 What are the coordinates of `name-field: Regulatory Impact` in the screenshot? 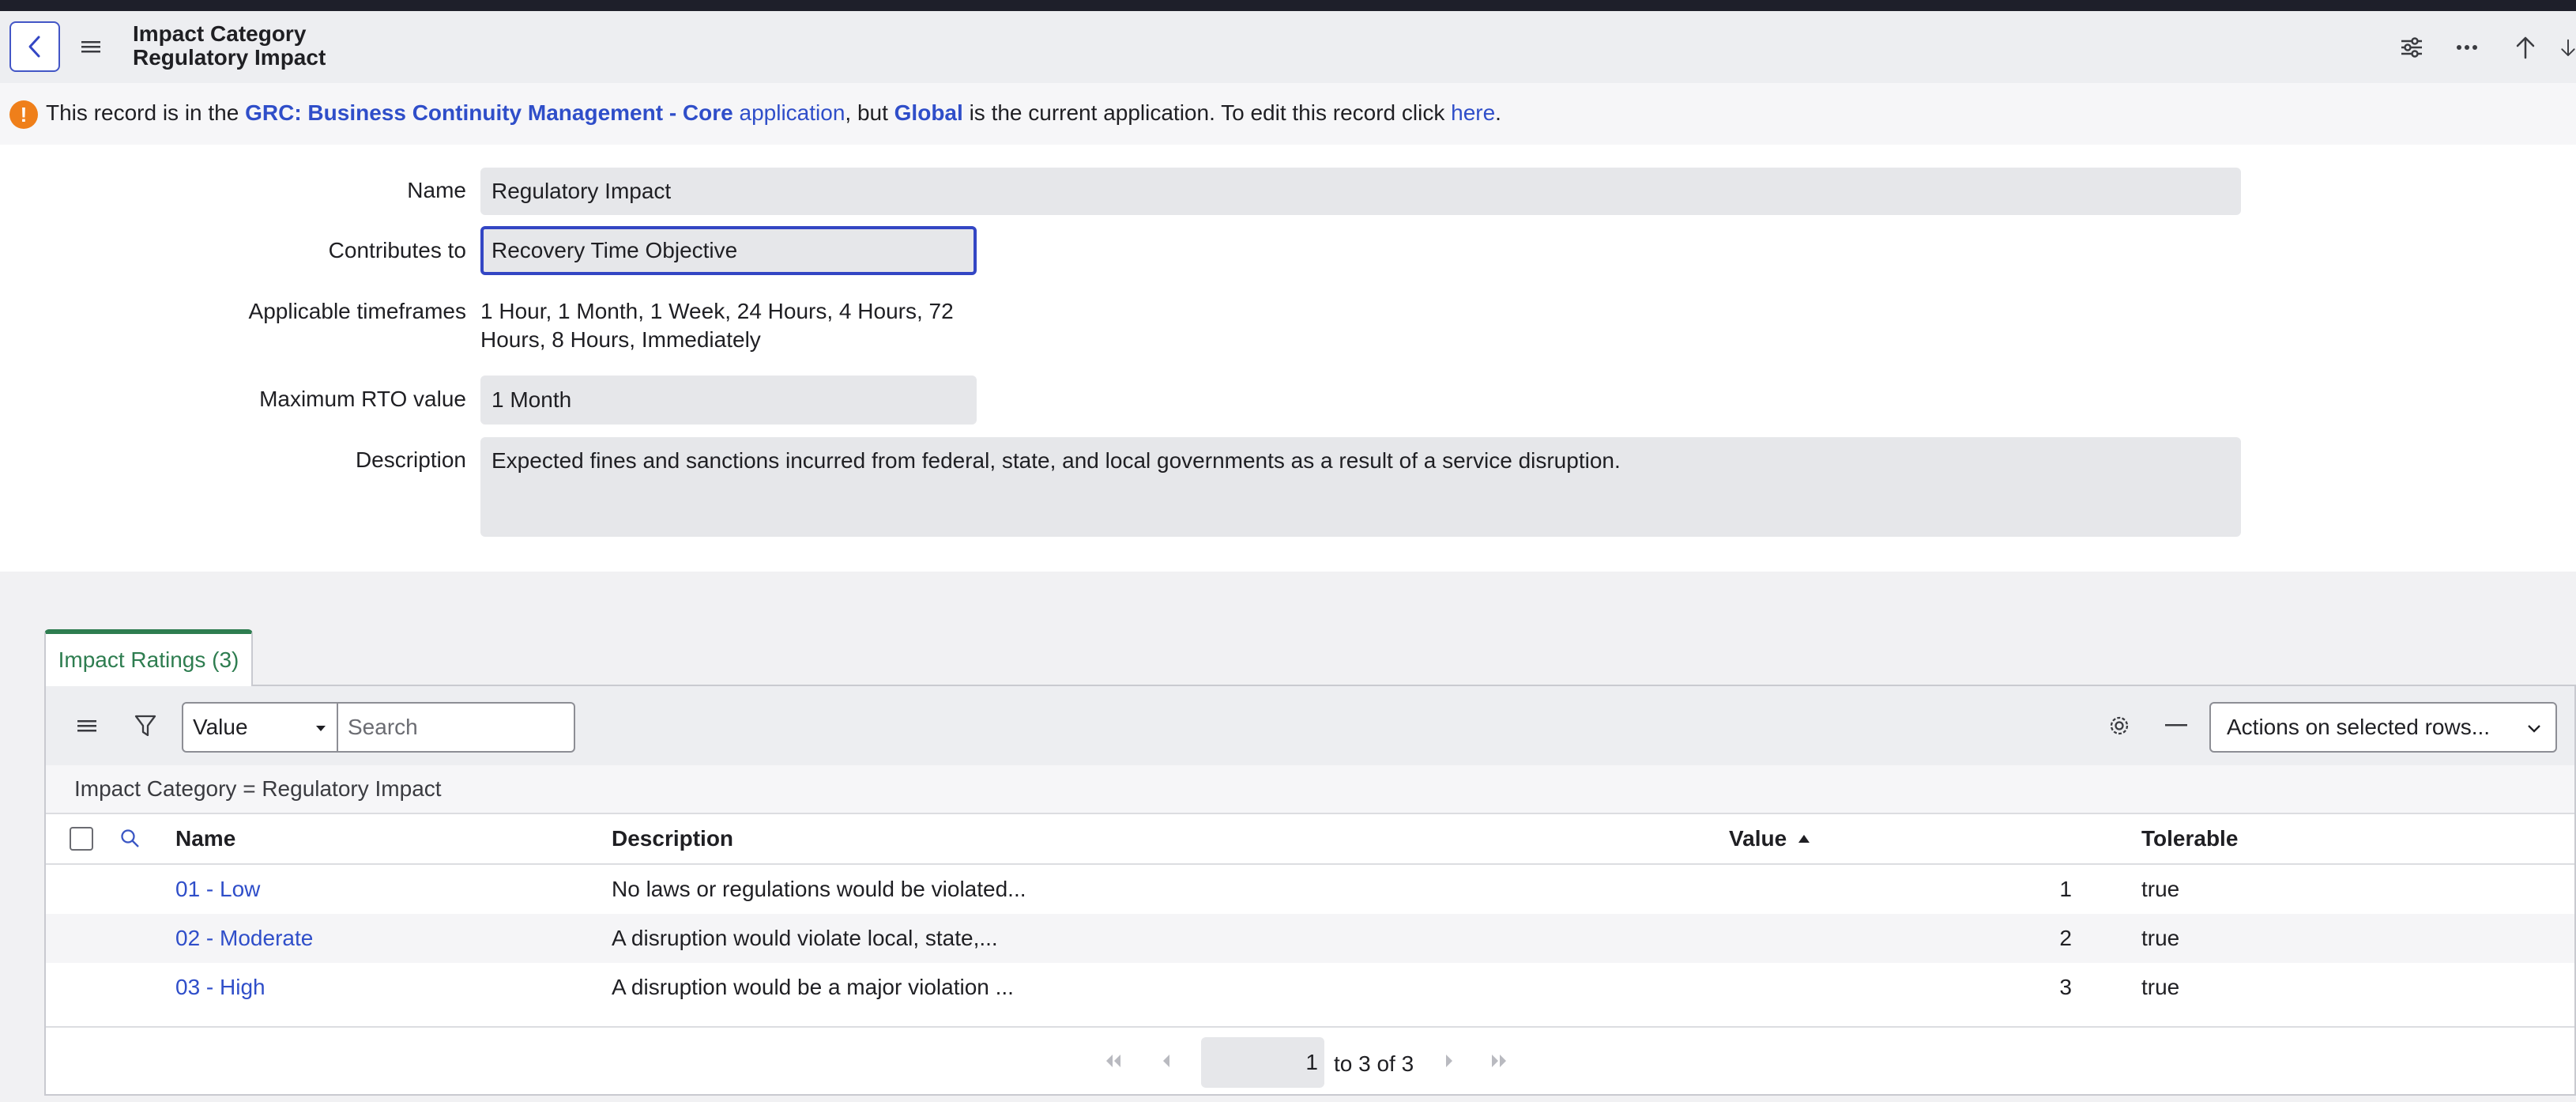 It's located at (1360, 191).